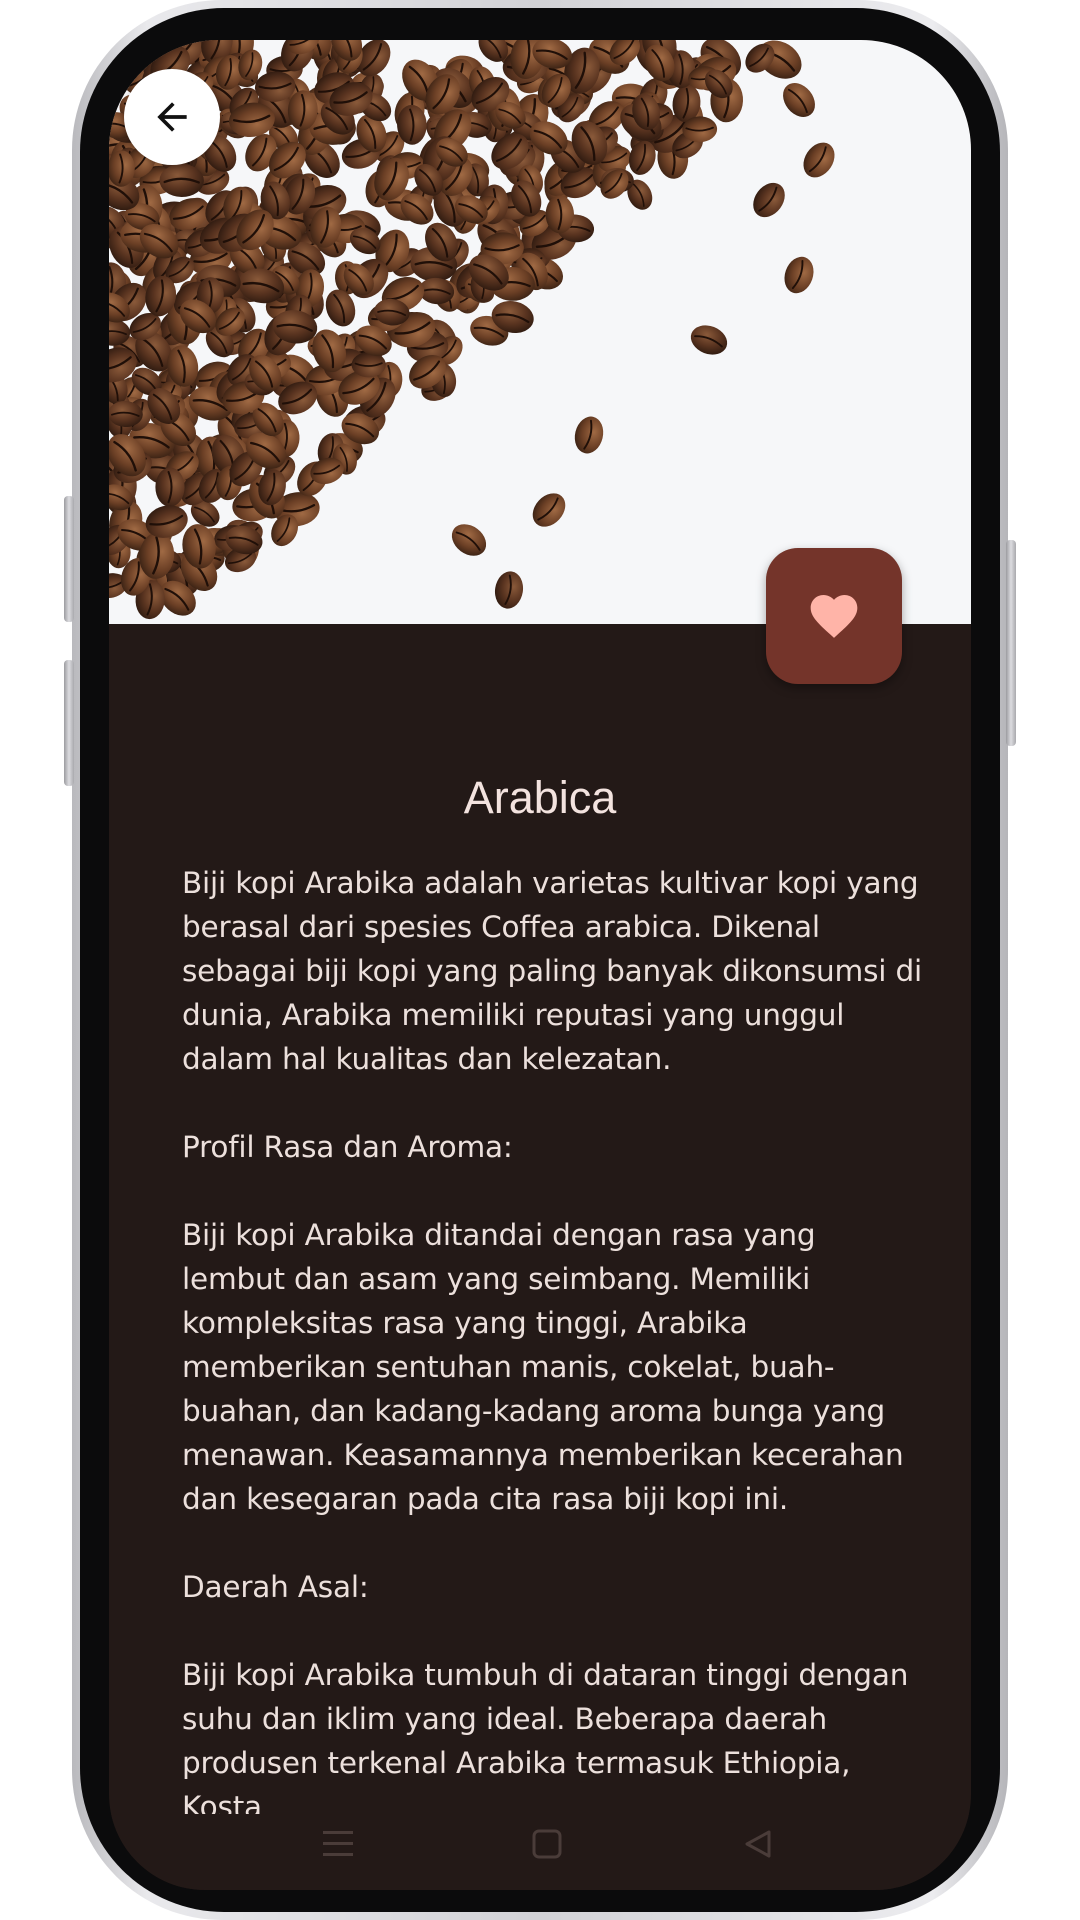 This screenshot has width=1080, height=1920. Describe the element at coordinates (1011, 643) in the screenshot. I see `power-button` at that location.